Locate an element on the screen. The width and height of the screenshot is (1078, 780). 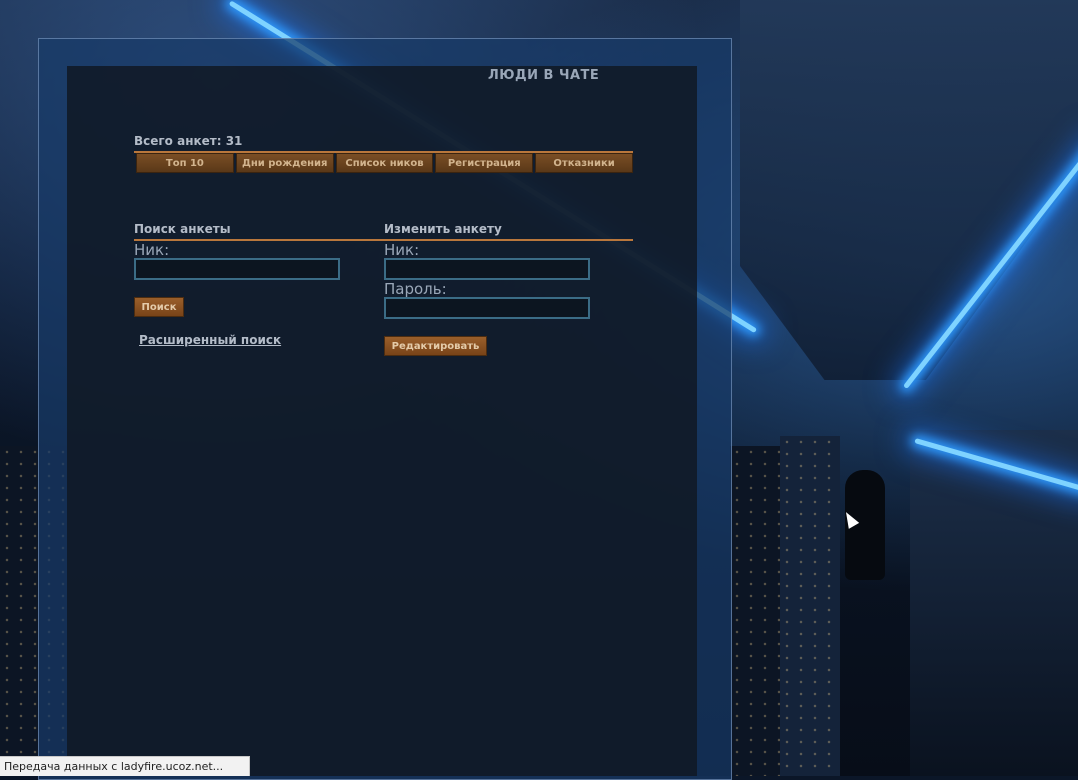
tab-registration: Регистрация is located at coordinates (484, 163).